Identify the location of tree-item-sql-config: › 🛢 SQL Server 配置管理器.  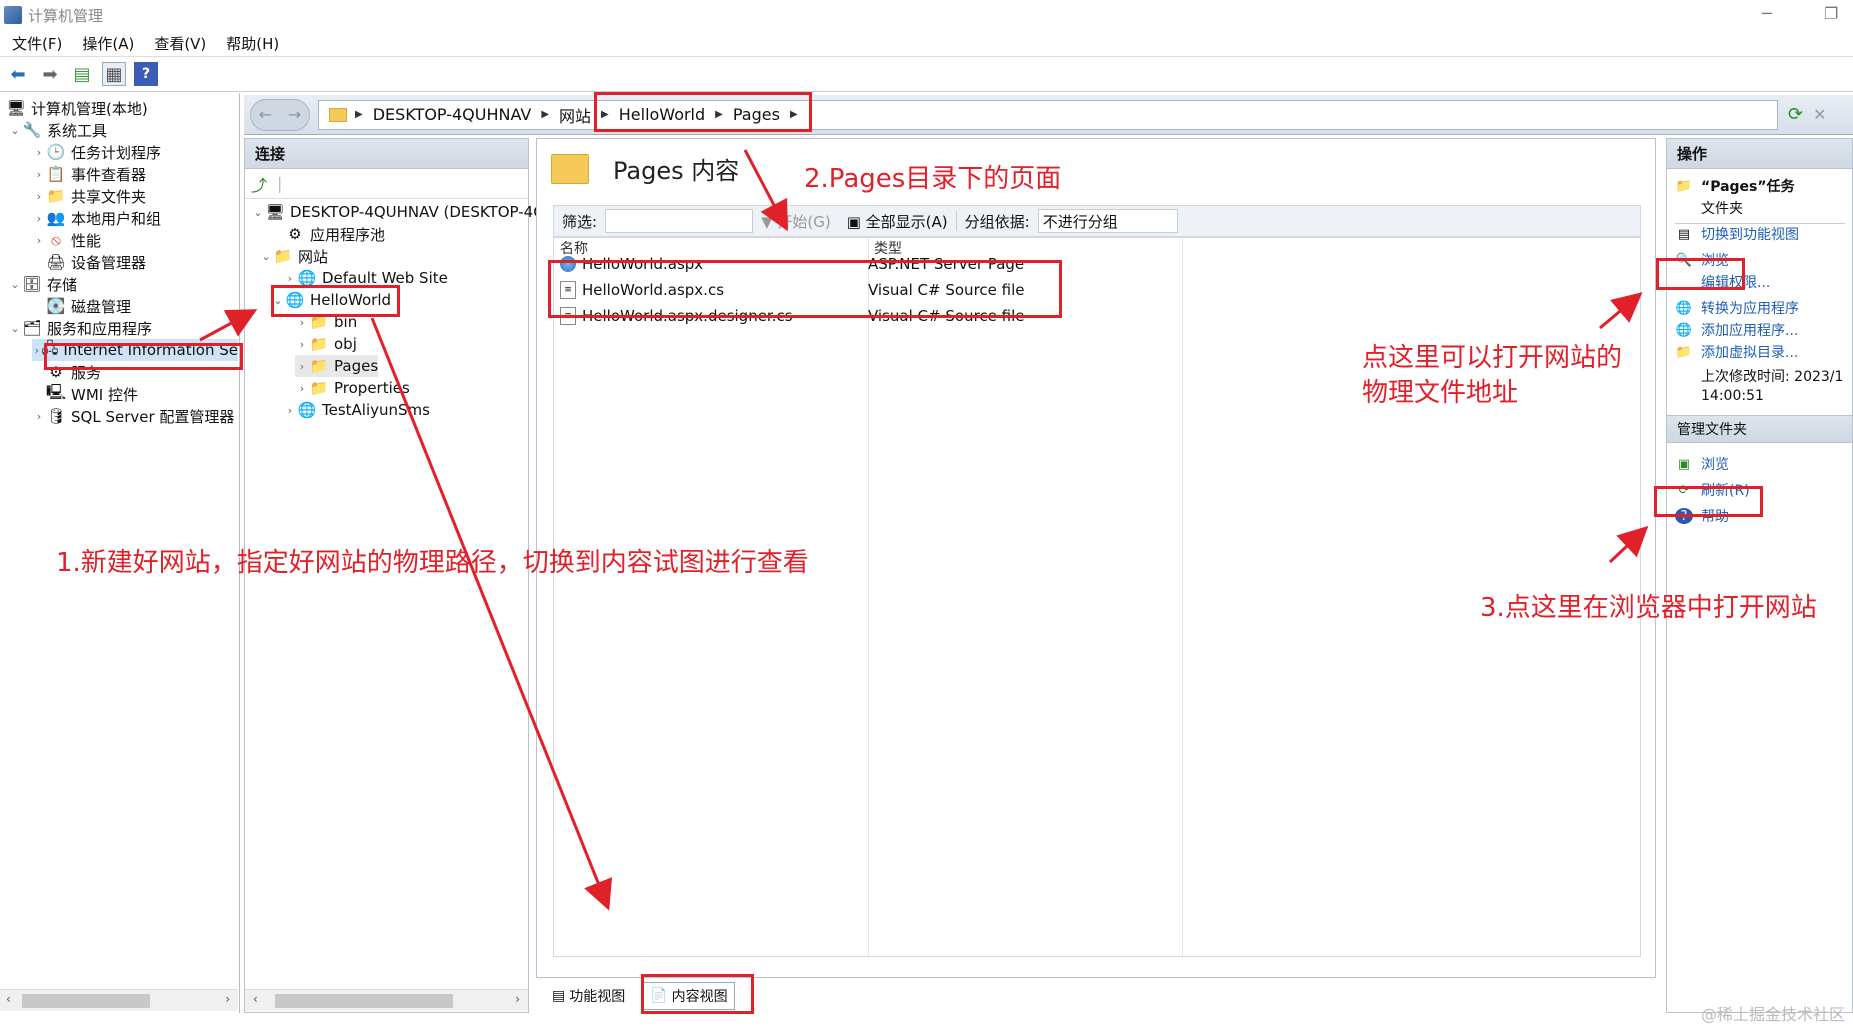
(133, 416).